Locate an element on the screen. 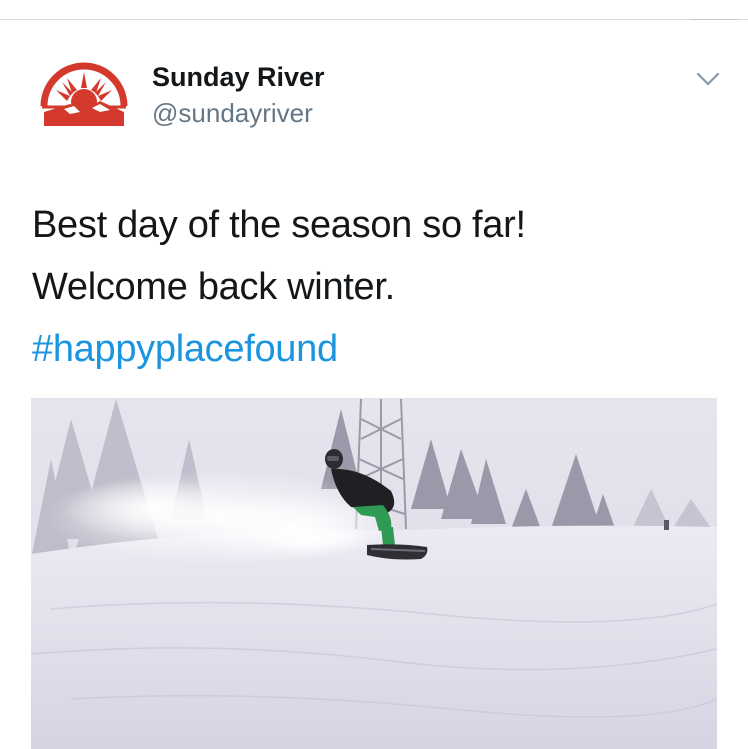 The width and height of the screenshot is (748, 749). top-divider-mark is located at coordinates (714, 19).